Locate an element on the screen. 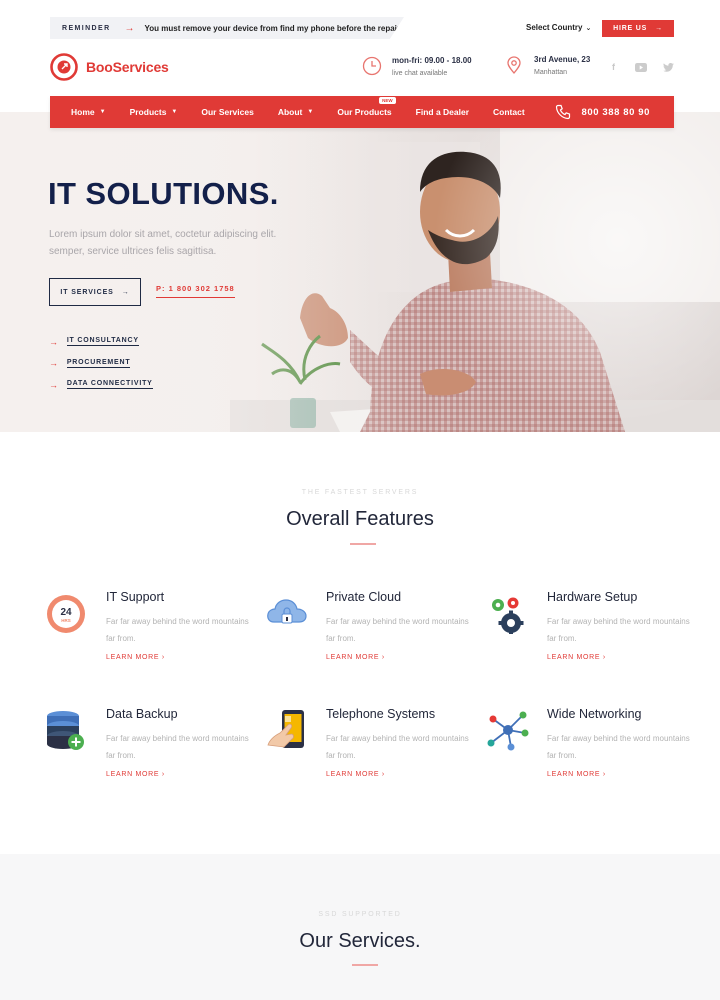 This screenshot has height=1000, width=720. youtube-icon is located at coordinates (641, 67).